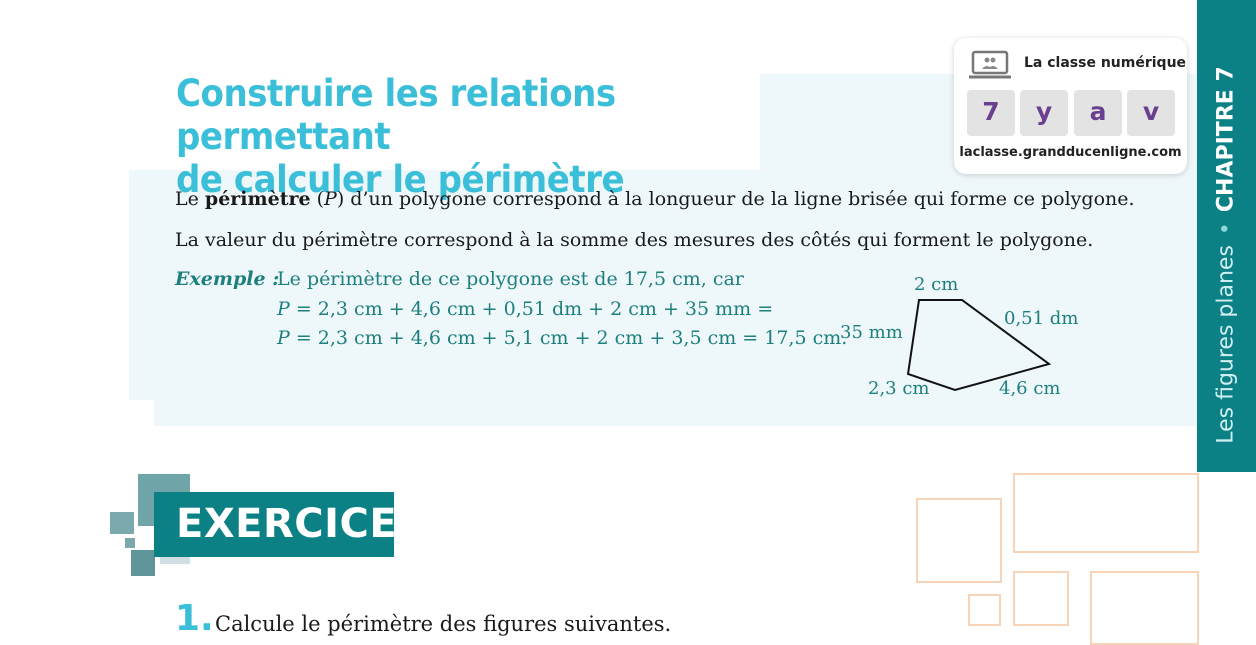 This screenshot has height=645, width=1256. What do you see at coordinates (1226, 344) in the screenshot?
I see `chapter-theme: Les figures planes` at bounding box center [1226, 344].